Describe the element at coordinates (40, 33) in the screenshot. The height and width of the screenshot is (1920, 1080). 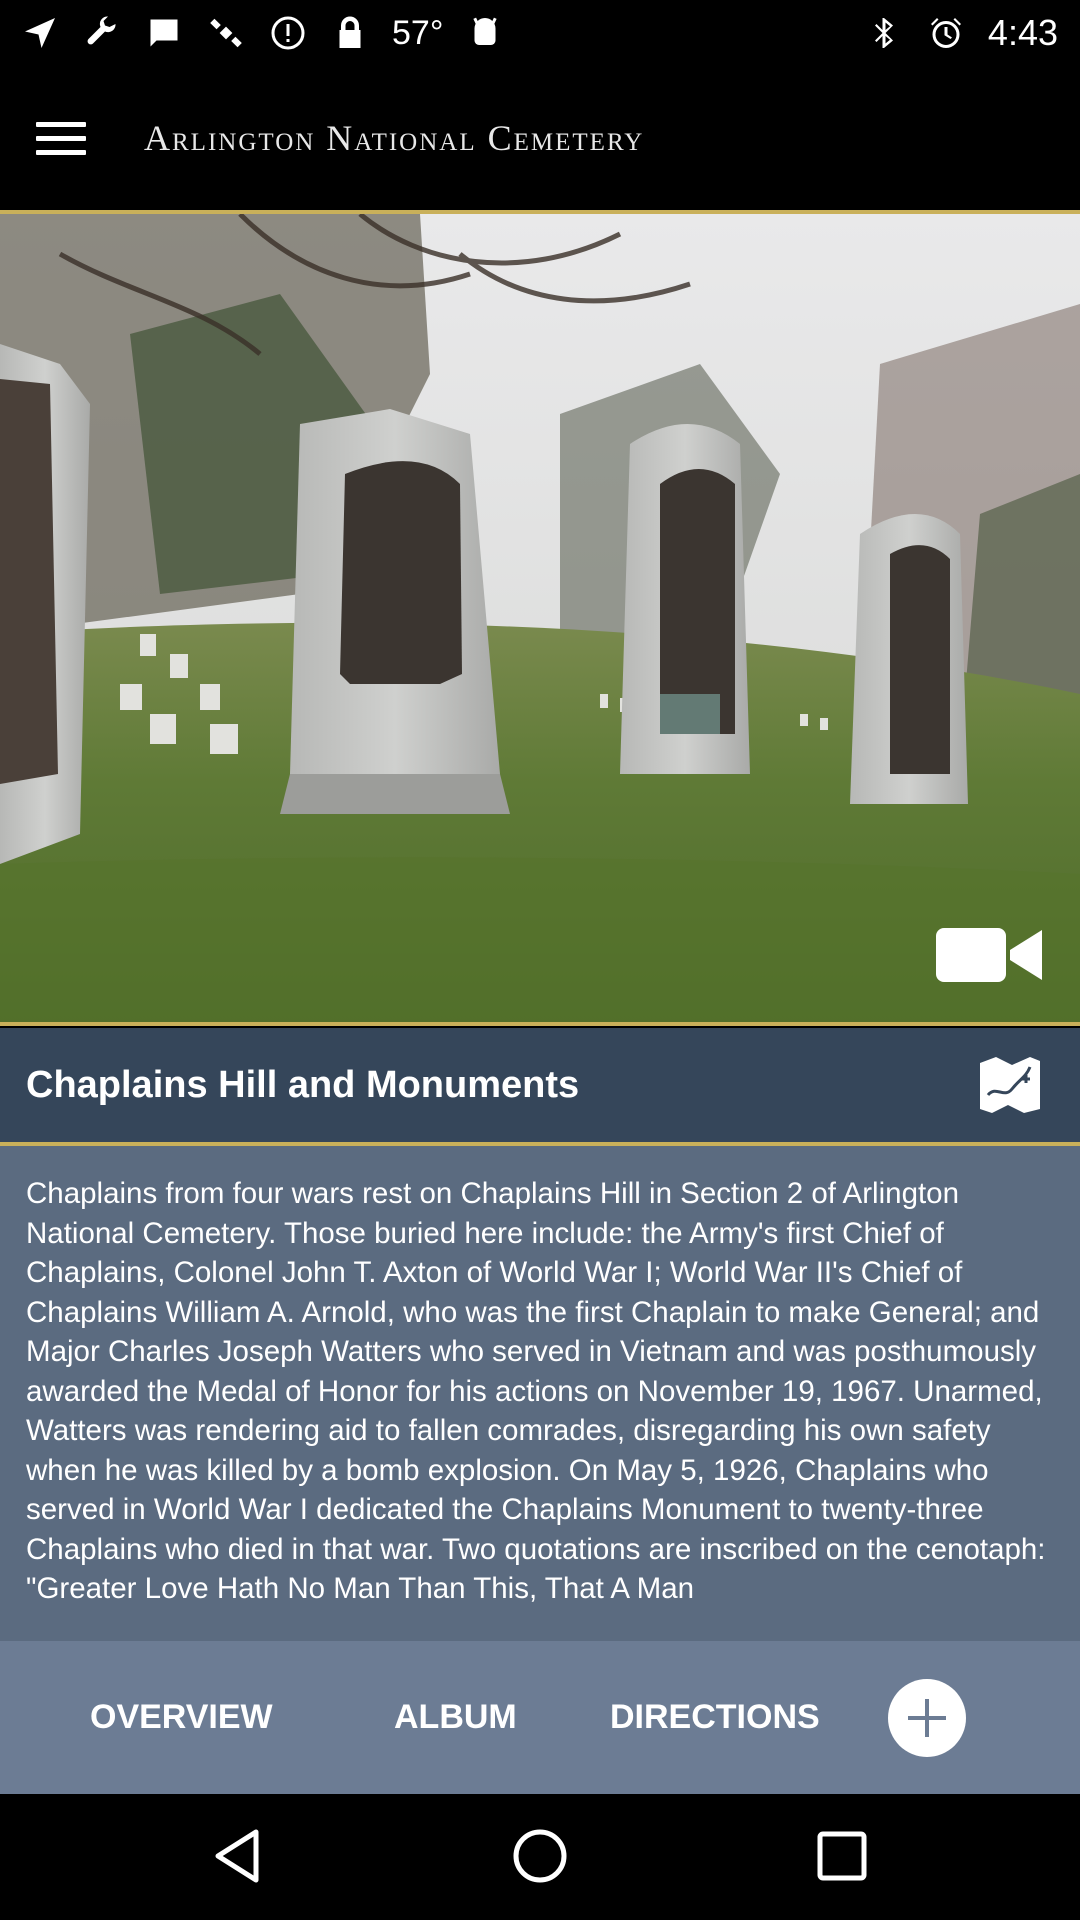
I see `navigation-icon` at that location.